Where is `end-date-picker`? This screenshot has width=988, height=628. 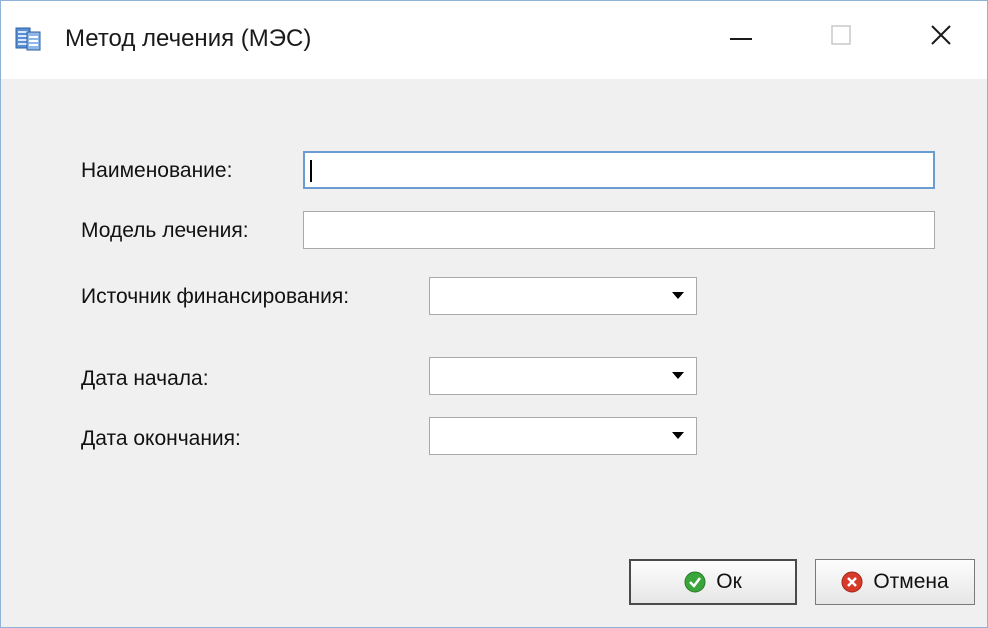
end-date-picker is located at coordinates (563, 436).